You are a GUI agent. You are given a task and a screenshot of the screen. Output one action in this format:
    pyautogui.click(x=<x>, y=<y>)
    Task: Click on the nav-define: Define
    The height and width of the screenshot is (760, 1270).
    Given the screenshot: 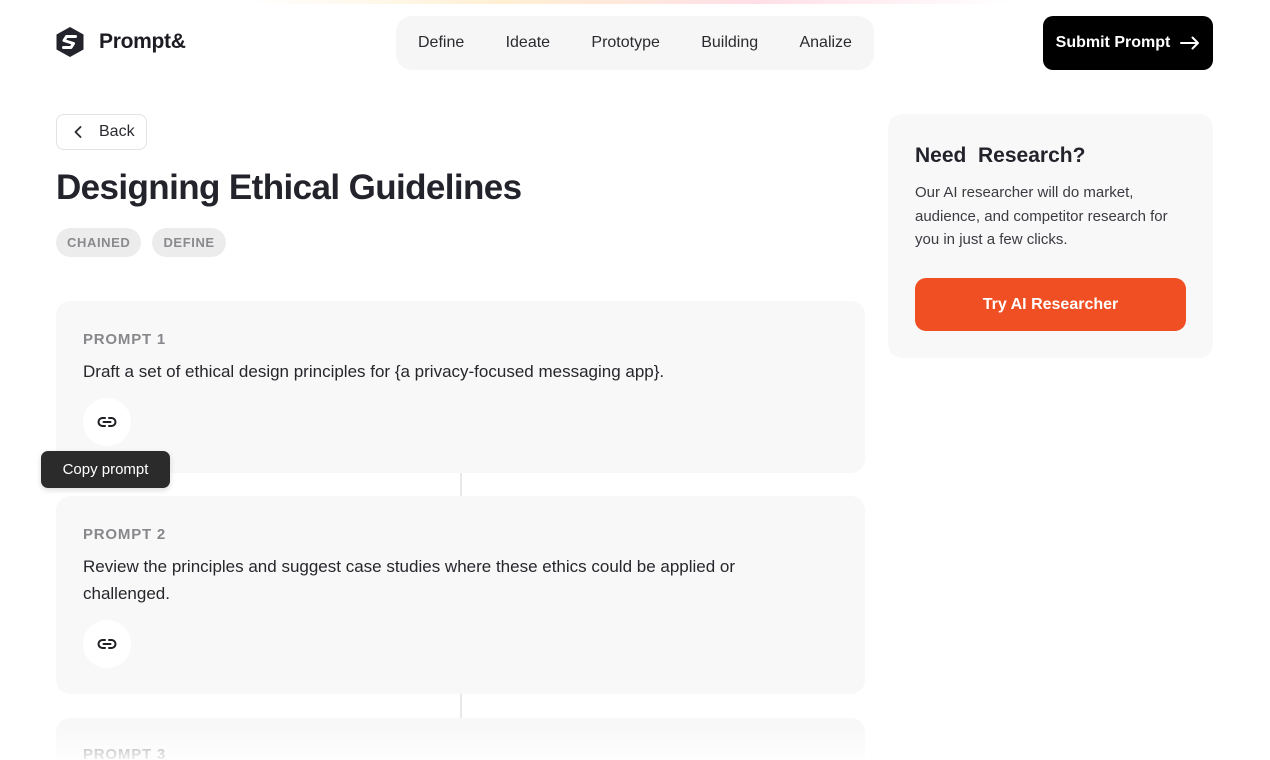 What is the action you would take?
    pyautogui.click(x=441, y=43)
    